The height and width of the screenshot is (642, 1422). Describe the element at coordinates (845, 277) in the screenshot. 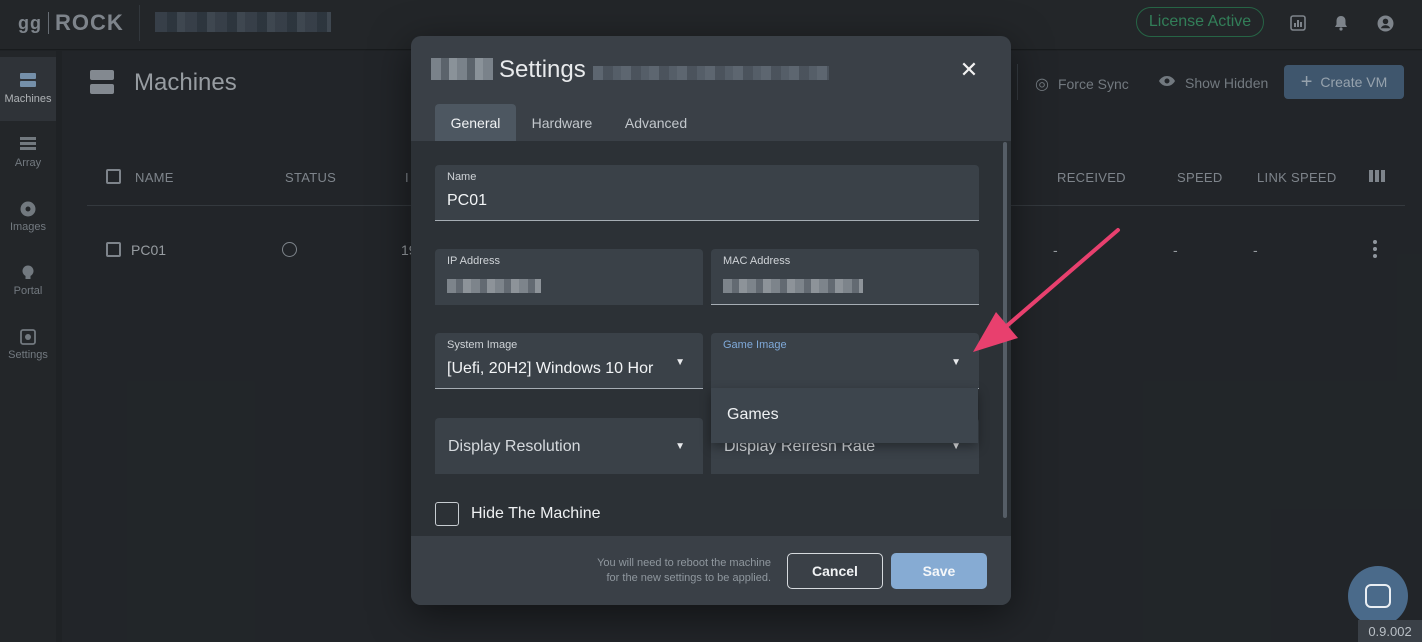

I see `mac-address-field: MAC Address` at that location.